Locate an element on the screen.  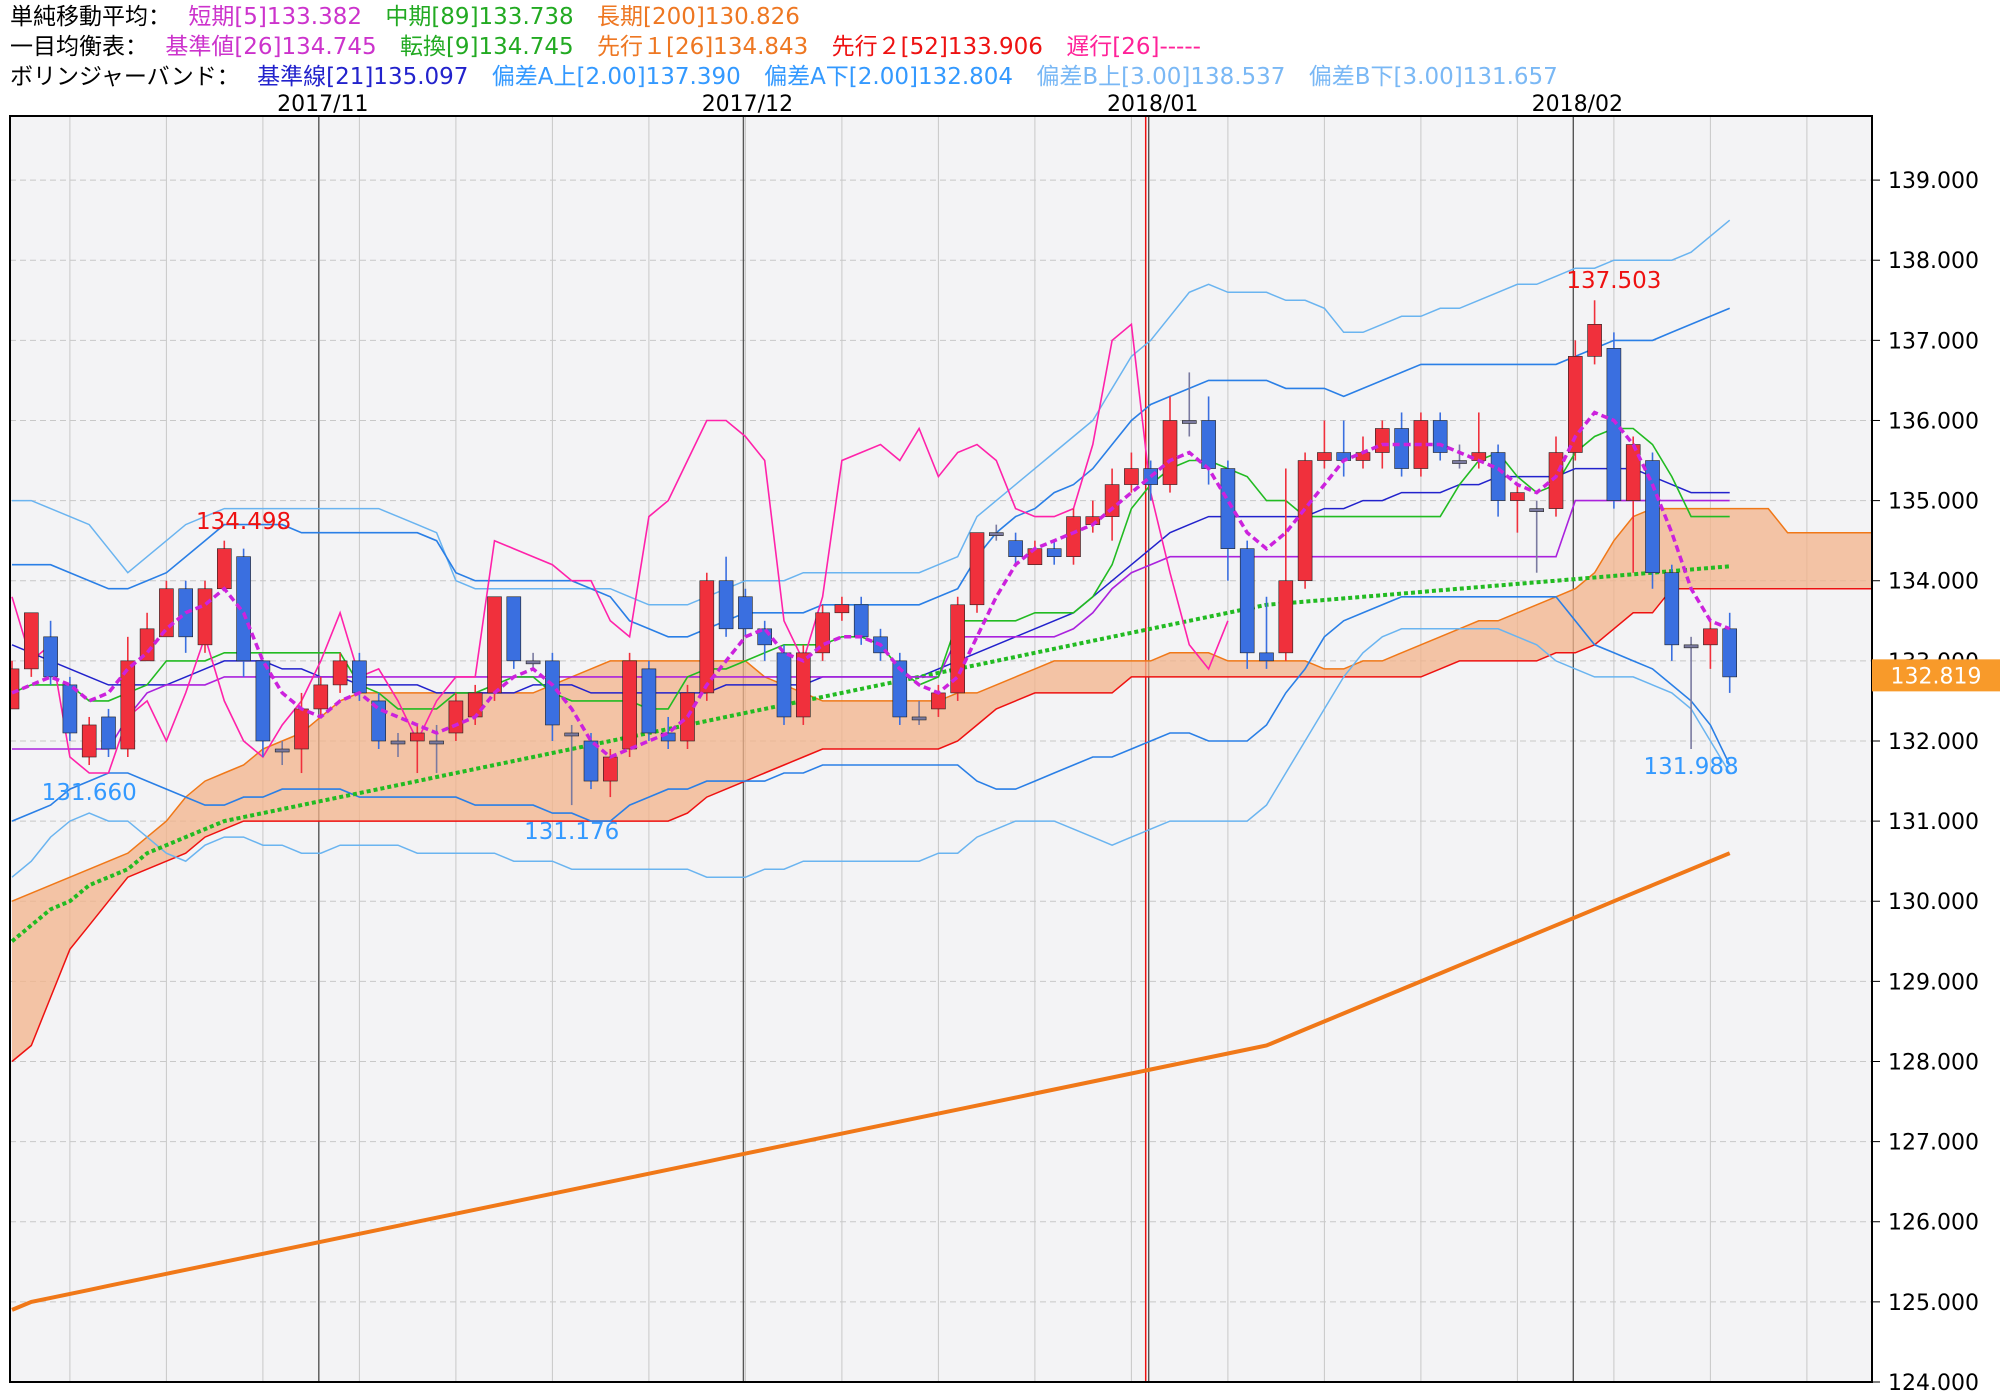
y-tick-label: 129.000 is located at coordinates (1933, 982).